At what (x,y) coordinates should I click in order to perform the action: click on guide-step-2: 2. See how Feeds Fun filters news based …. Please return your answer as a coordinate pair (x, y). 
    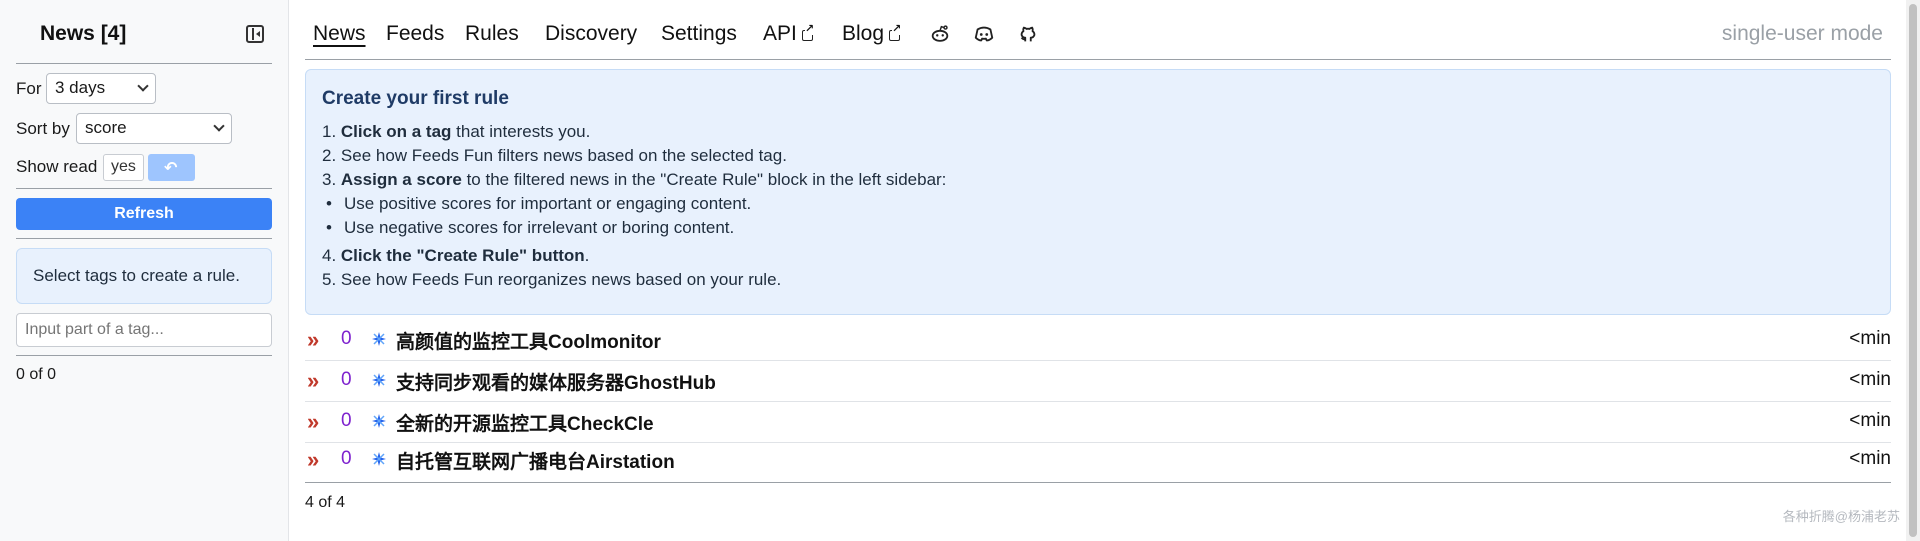
    Looking at the image, I should click on (554, 155).